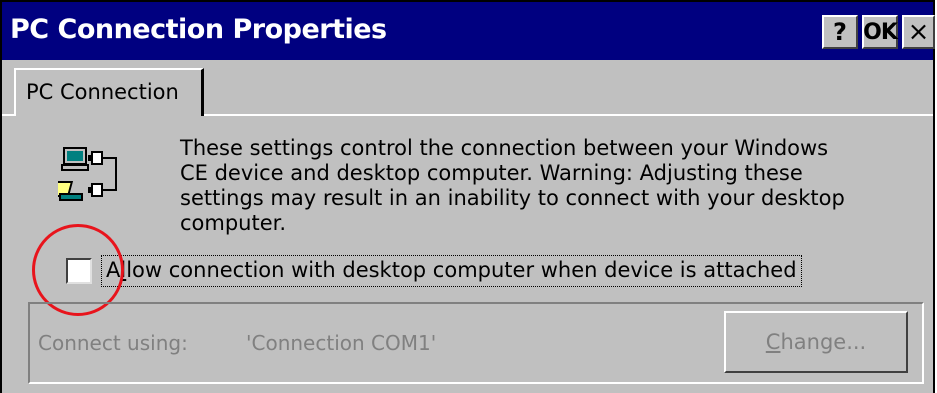  What do you see at coordinates (79, 271) in the screenshot?
I see `allow-connection-checkbox` at bounding box center [79, 271].